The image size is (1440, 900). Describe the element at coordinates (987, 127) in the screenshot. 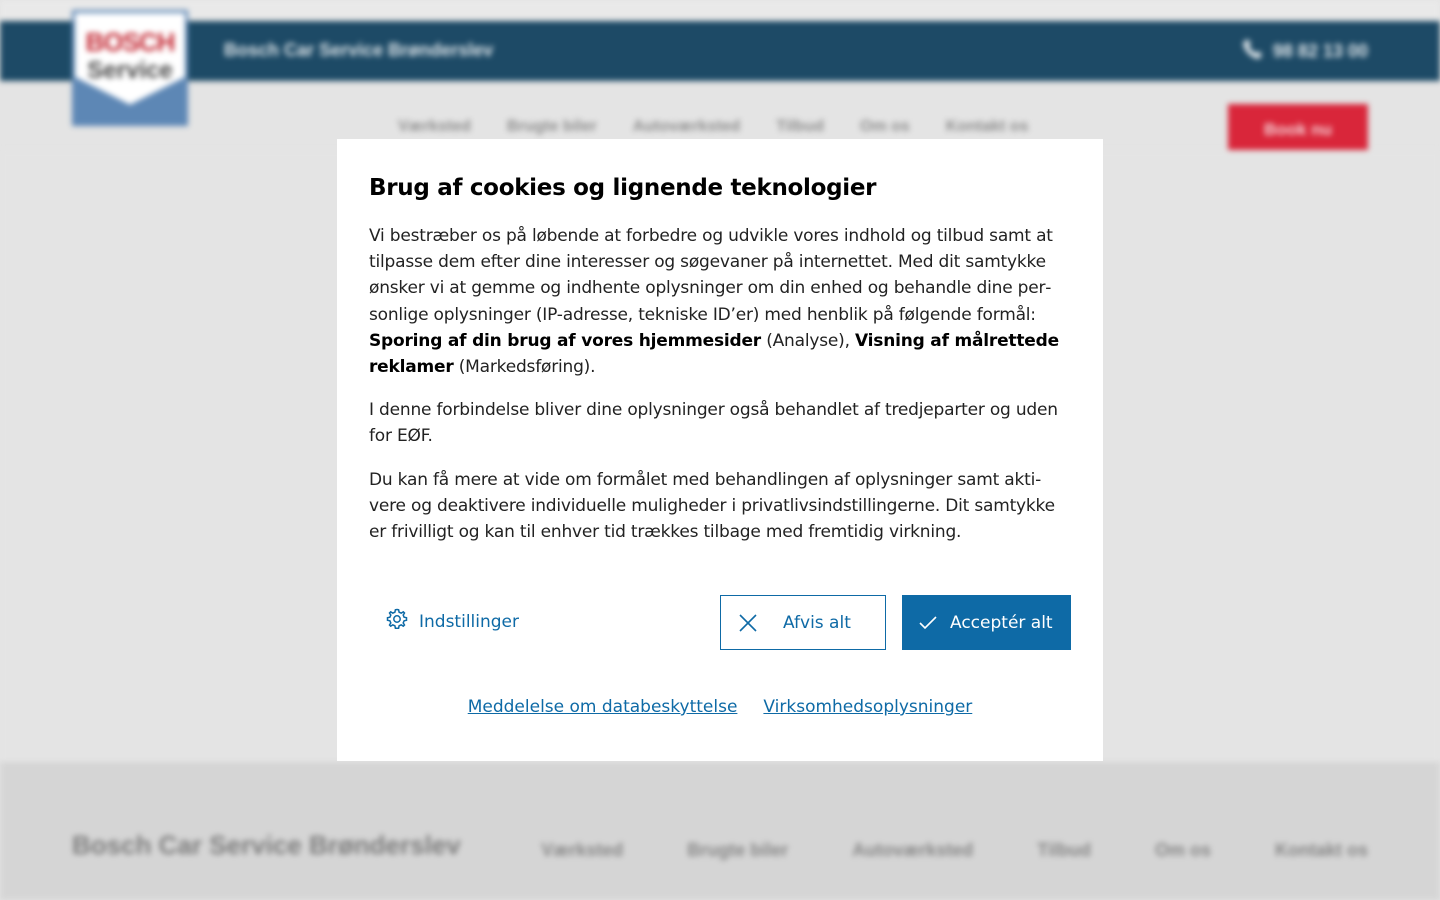

I see `nav-item: Kontakt os` at that location.